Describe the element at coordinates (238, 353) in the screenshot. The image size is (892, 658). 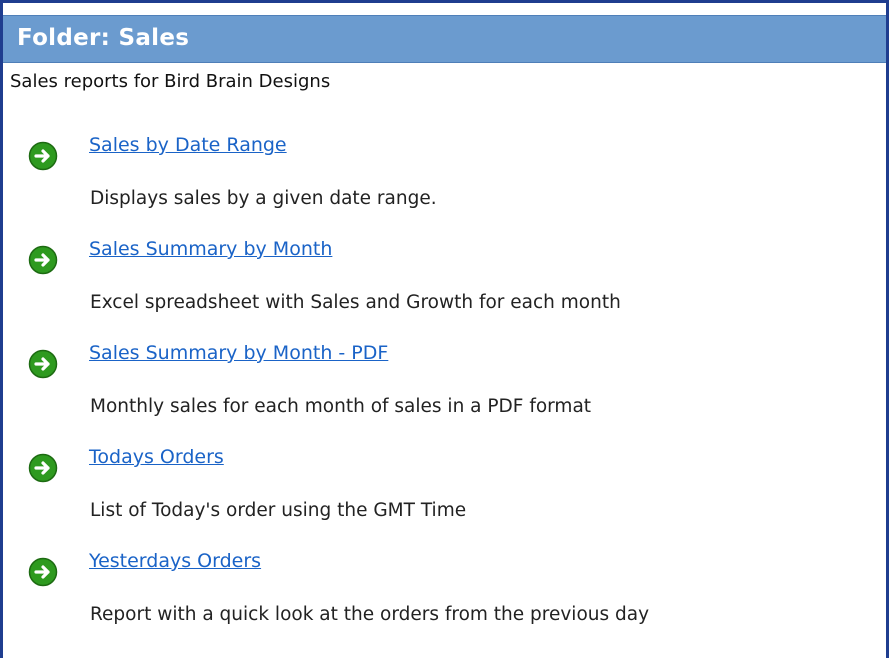
I see `report-link-sales-summary-by-month-pdf: Sales Summary by Month - PDF` at that location.